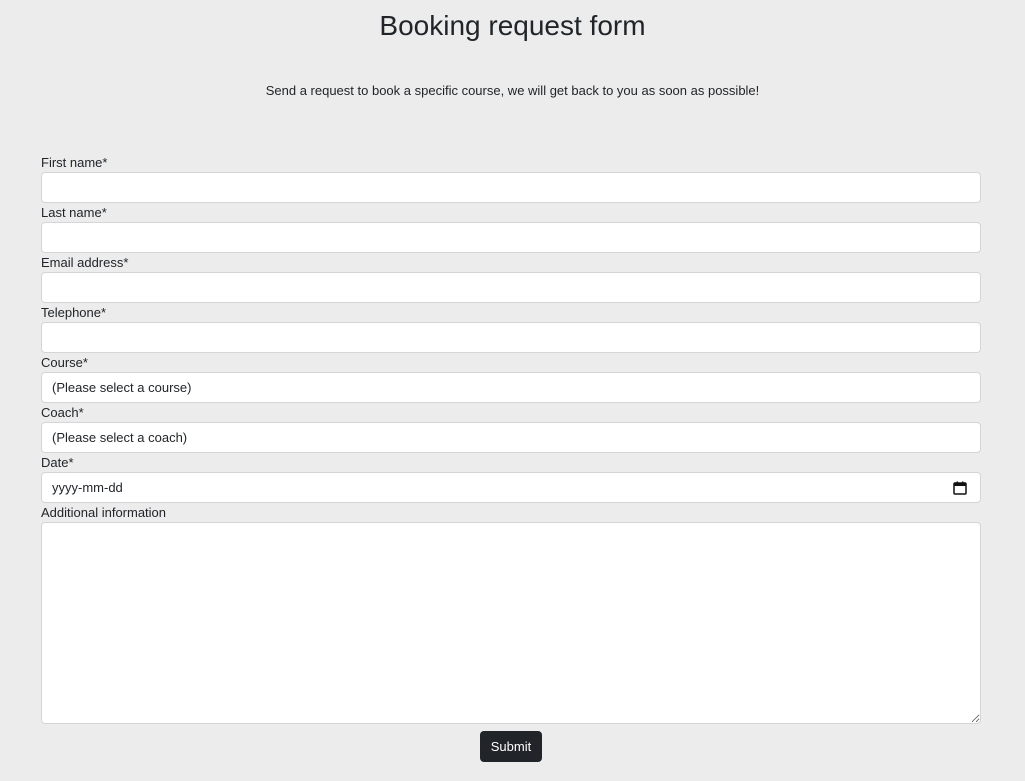 This screenshot has width=1025, height=781. I want to click on submit-button: Submit, so click(511, 746).